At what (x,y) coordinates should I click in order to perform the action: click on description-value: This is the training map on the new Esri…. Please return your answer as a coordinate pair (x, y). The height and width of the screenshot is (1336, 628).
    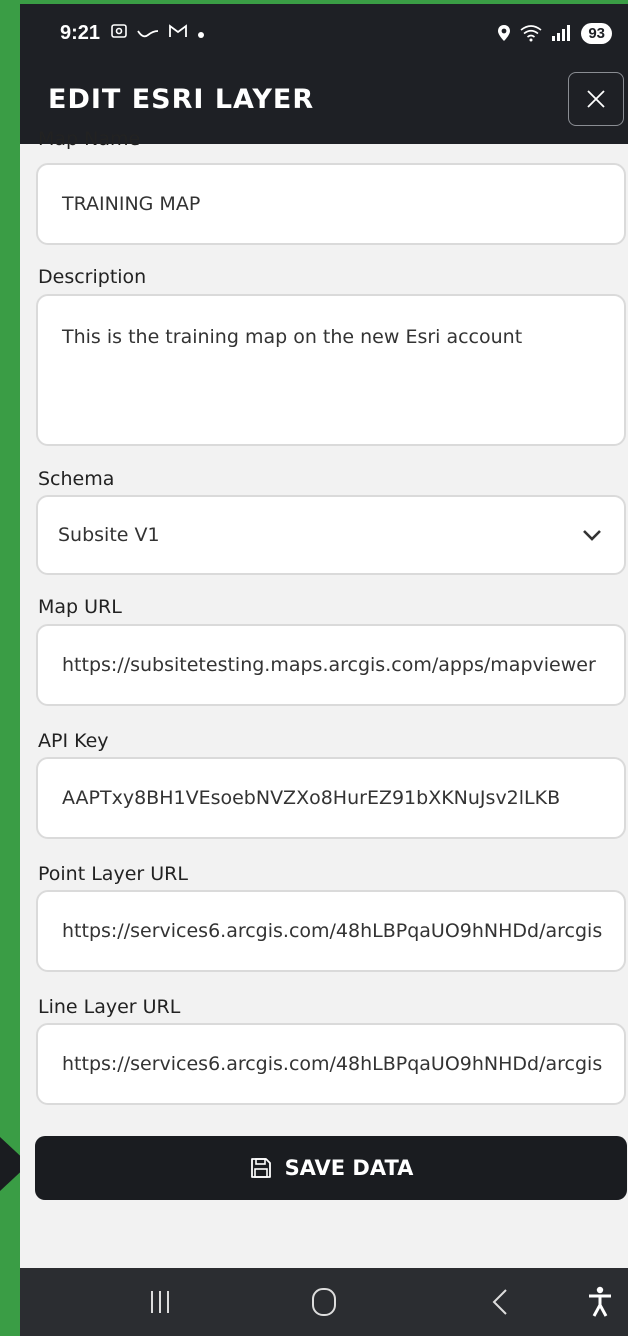
    Looking at the image, I should click on (292, 337).